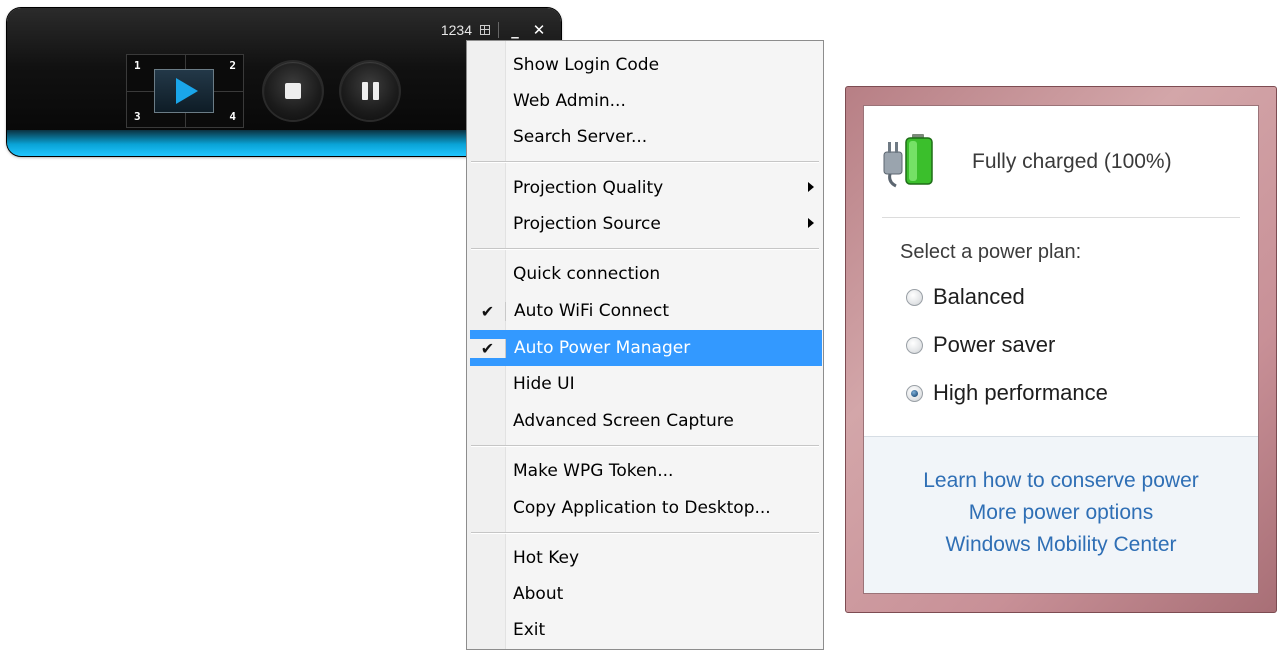  I want to click on menu-item-auto-power-manager: ✔ Auto Power Manager, so click(646, 348).